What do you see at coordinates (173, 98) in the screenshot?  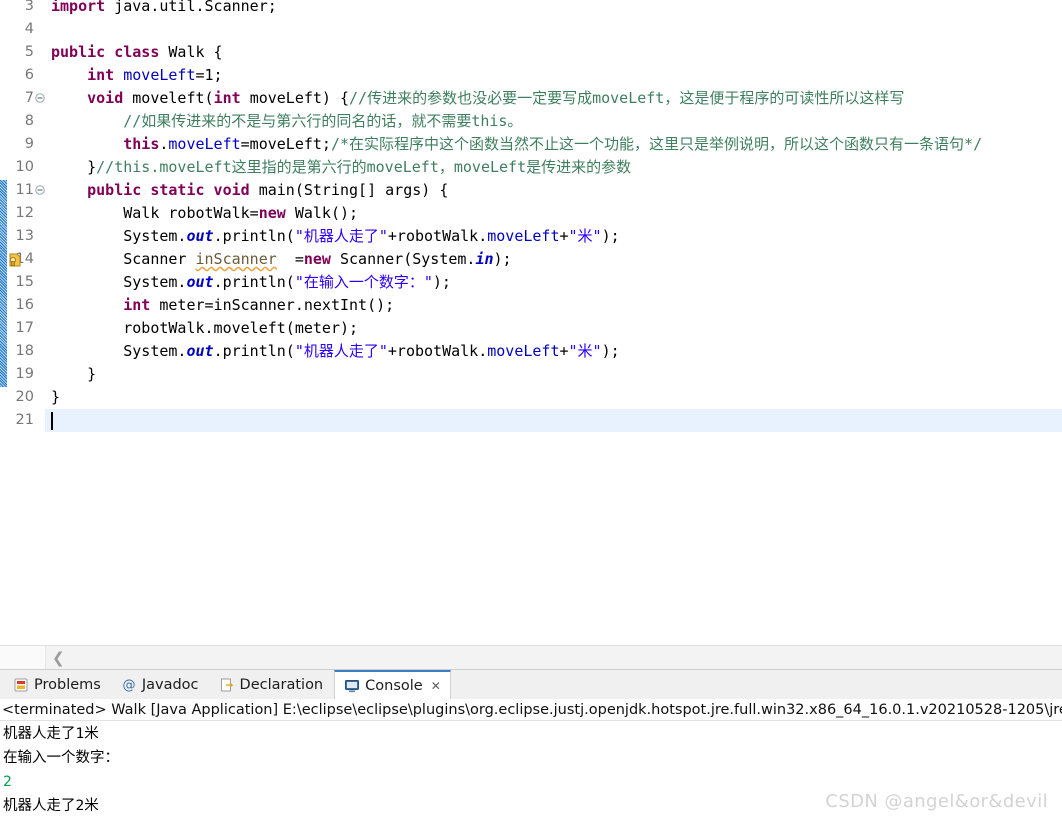 I see `code-token-pln: moveleft(` at bounding box center [173, 98].